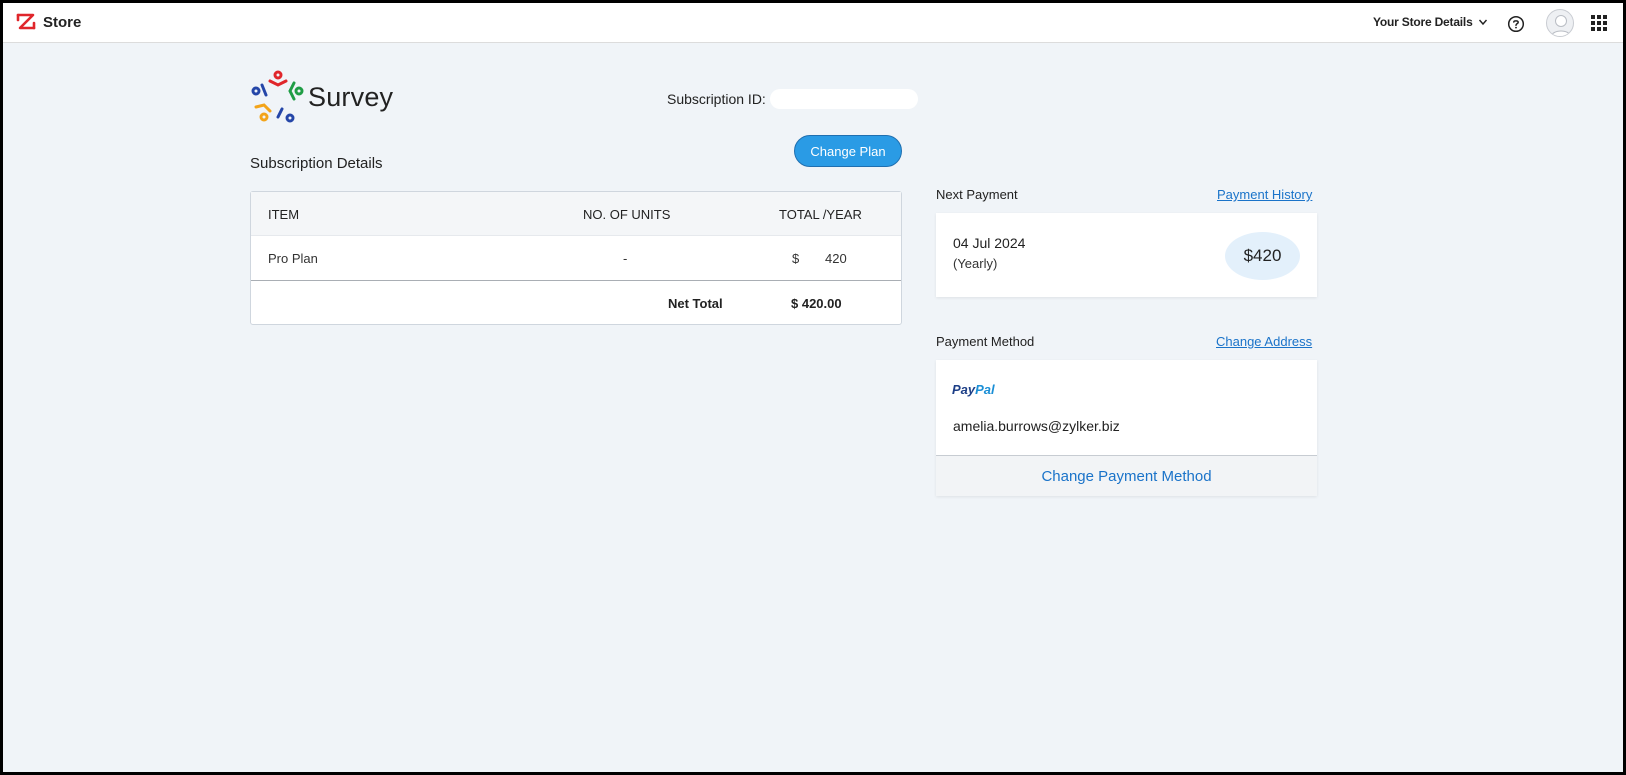 The width and height of the screenshot is (1626, 775). What do you see at coordinates (576, 304) in the screenshot?
I see `table-footer: Net Total $ 420.00` at bounding box center [576, 304].